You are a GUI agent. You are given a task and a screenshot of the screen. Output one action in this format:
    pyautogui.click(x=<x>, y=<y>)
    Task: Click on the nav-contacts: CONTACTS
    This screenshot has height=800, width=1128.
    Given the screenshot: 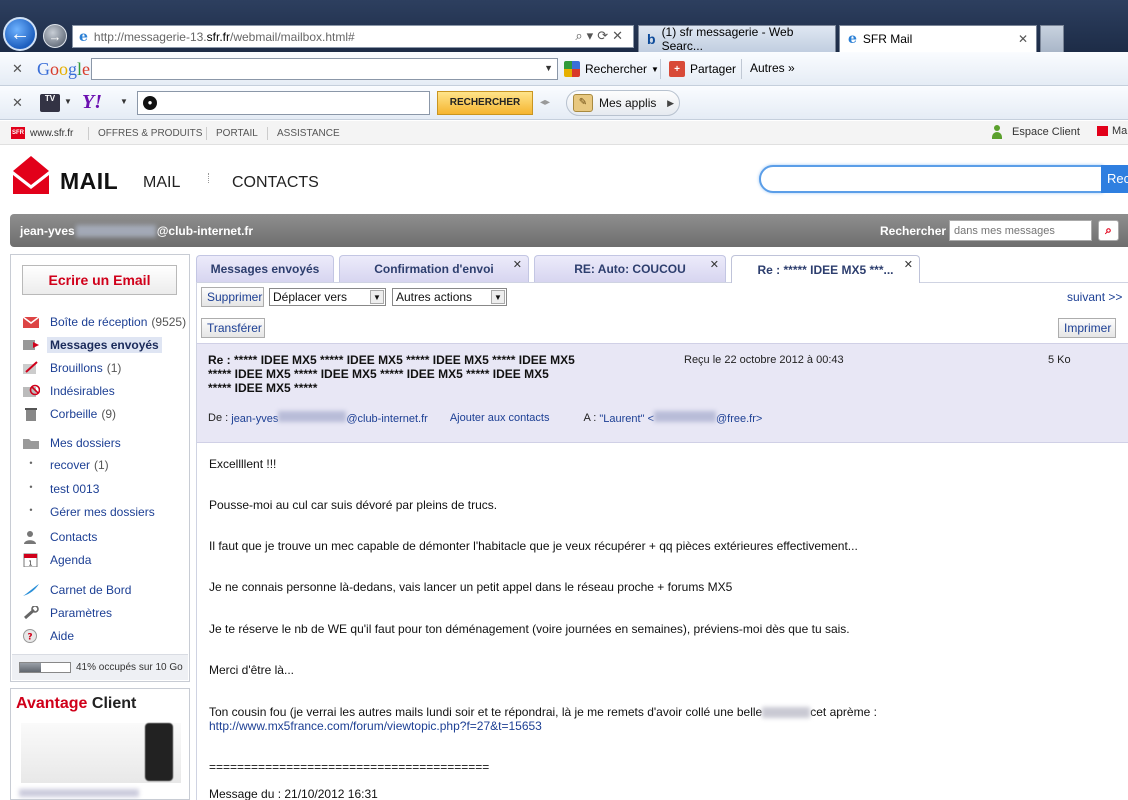 What is the action you would take?
    pyautogui.click(x=275, y=183)
    